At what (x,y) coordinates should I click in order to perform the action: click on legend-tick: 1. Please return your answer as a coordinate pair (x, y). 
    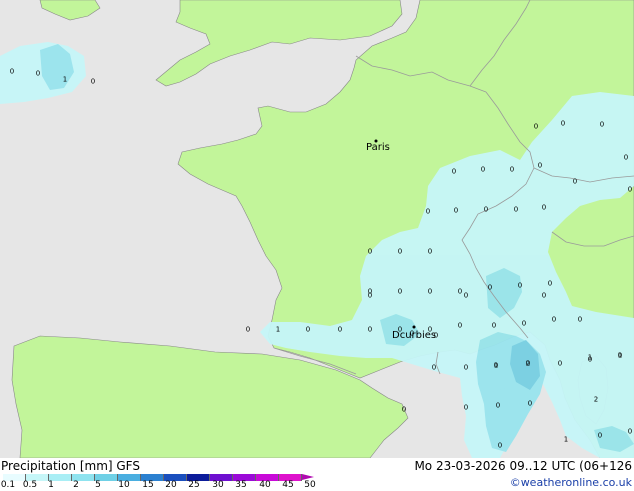
    Looking at the image, I should click on (51, 485).